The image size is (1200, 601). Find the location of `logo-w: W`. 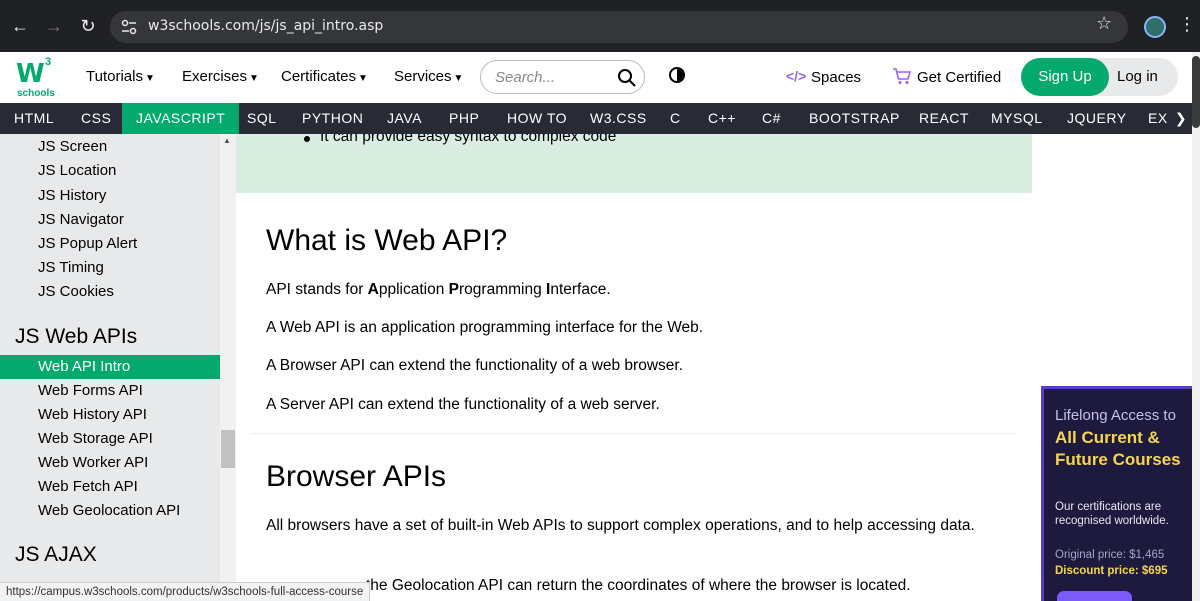

logo-w: W is located at coordinates (30, 74).